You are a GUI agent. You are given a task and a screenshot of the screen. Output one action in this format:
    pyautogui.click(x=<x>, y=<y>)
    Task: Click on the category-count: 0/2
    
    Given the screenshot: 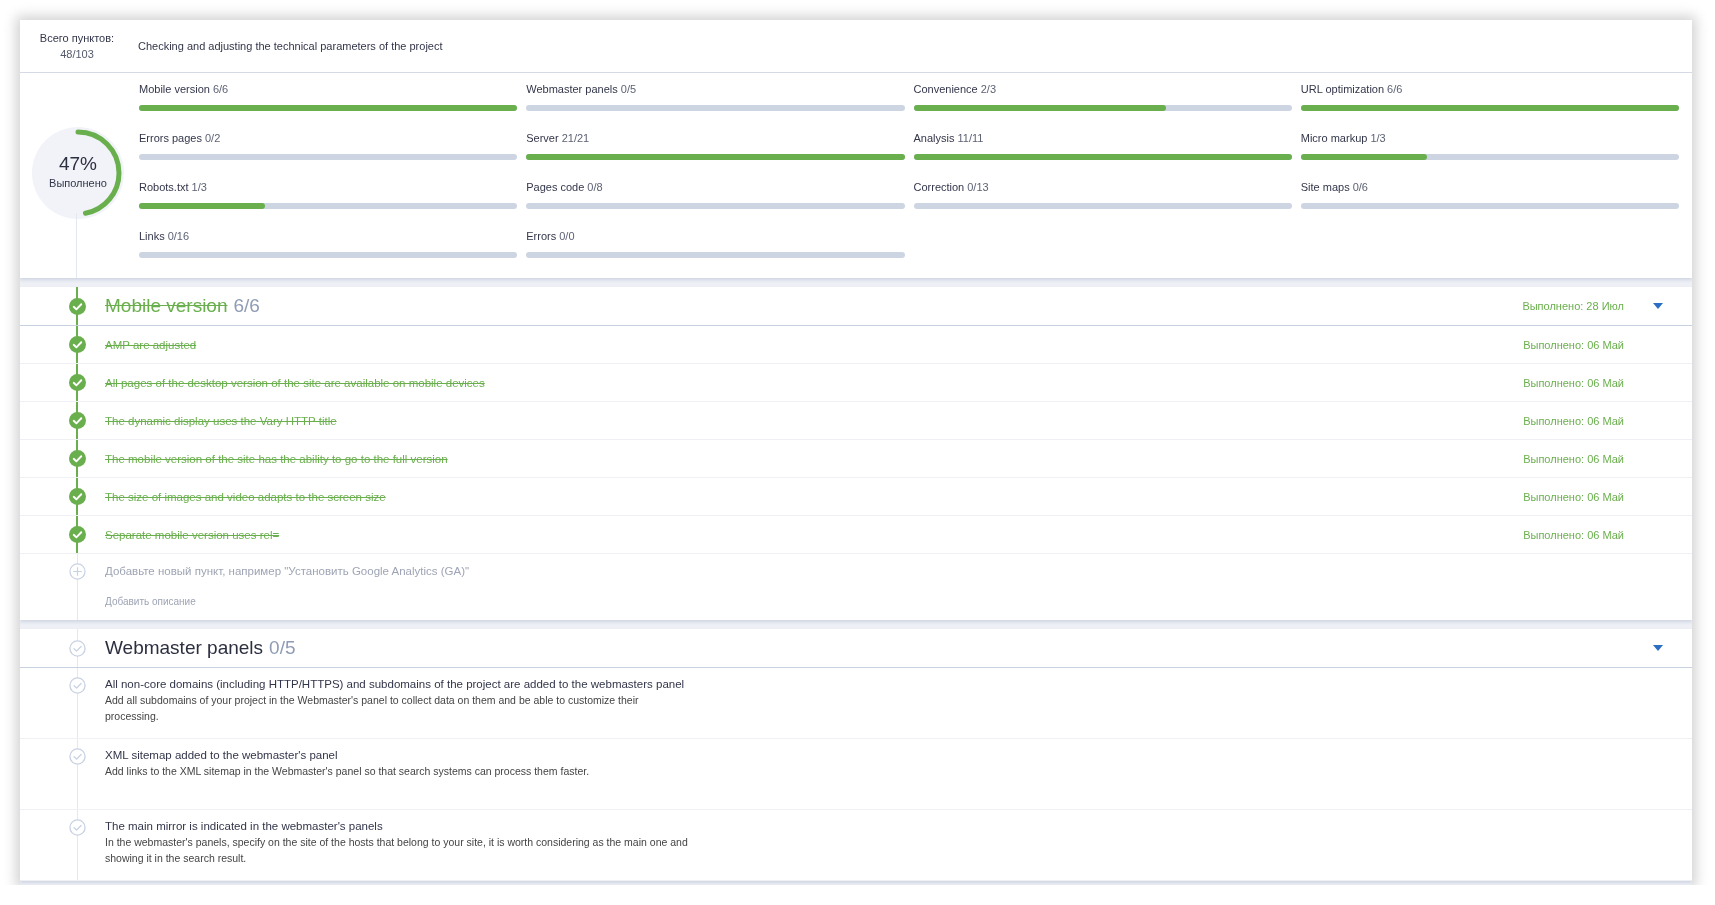 What is the action you would take?
    pyautogui.click(x=213, y=138)
    